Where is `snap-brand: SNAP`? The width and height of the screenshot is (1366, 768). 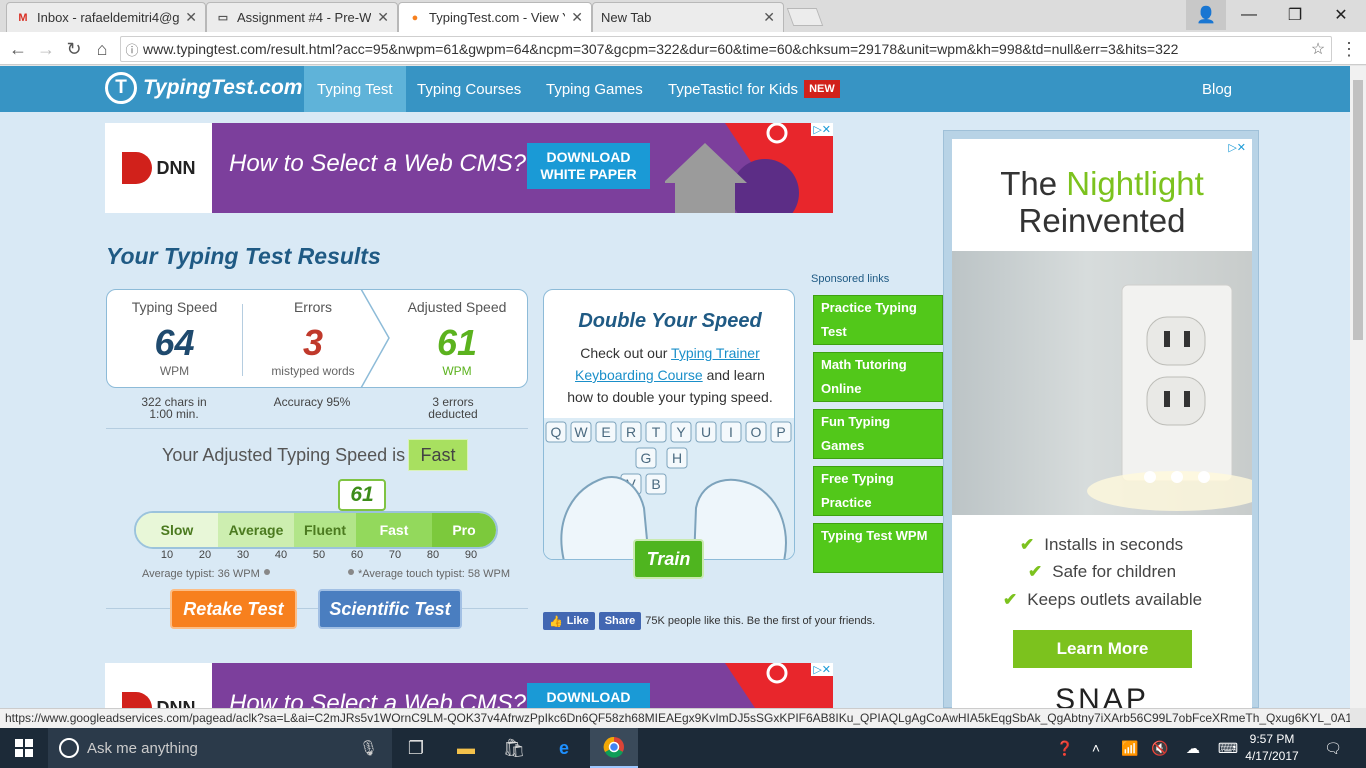
snap-brand: SNAP is located at coordinates (1102, 695).